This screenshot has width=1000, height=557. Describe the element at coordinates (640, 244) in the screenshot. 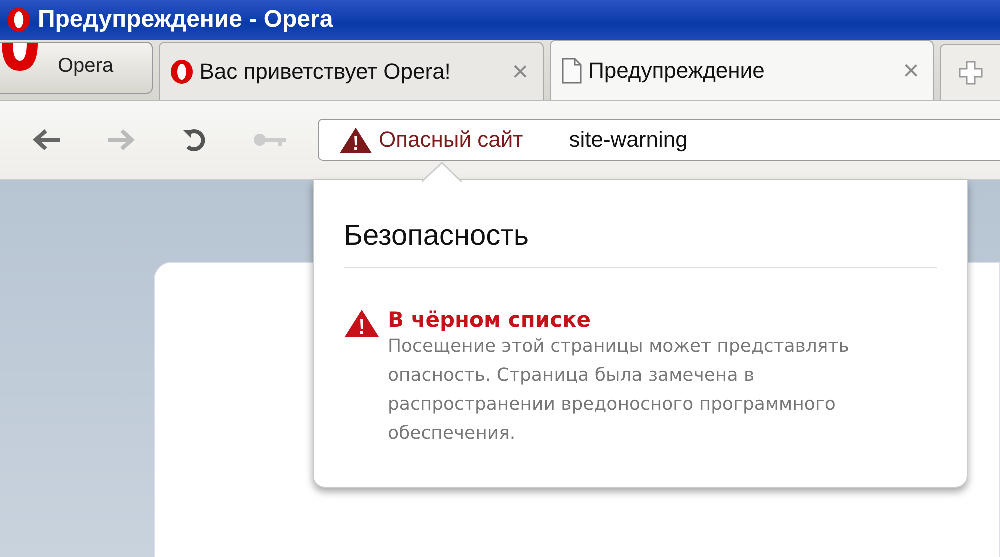

I see `popup-title: Безопасность` at that location.